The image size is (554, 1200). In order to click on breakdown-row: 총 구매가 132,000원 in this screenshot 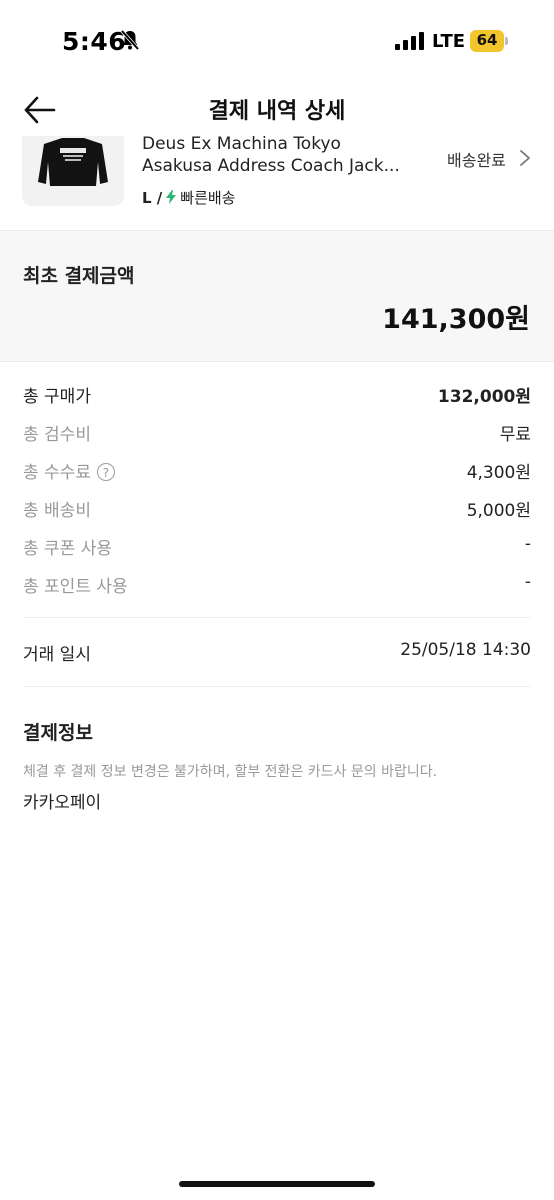, I will do `click(277, 395)`.